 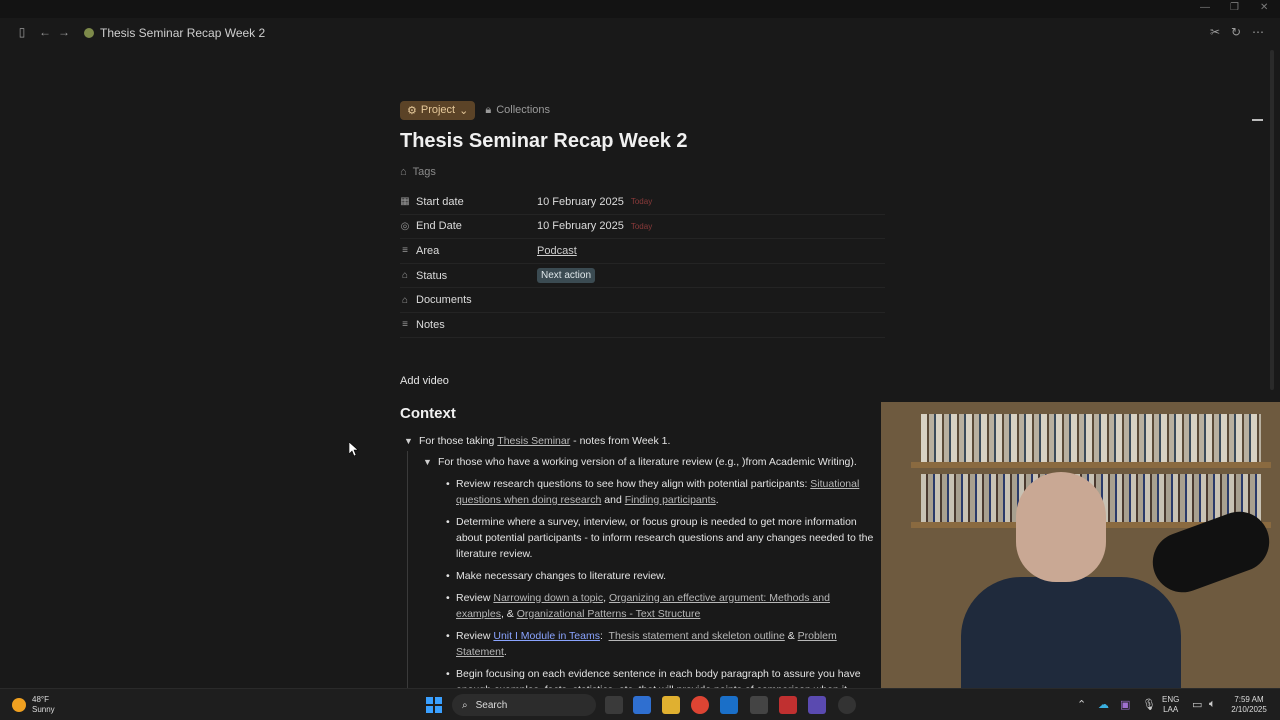 I want to click on page-icon, so click(x=89, y=33).